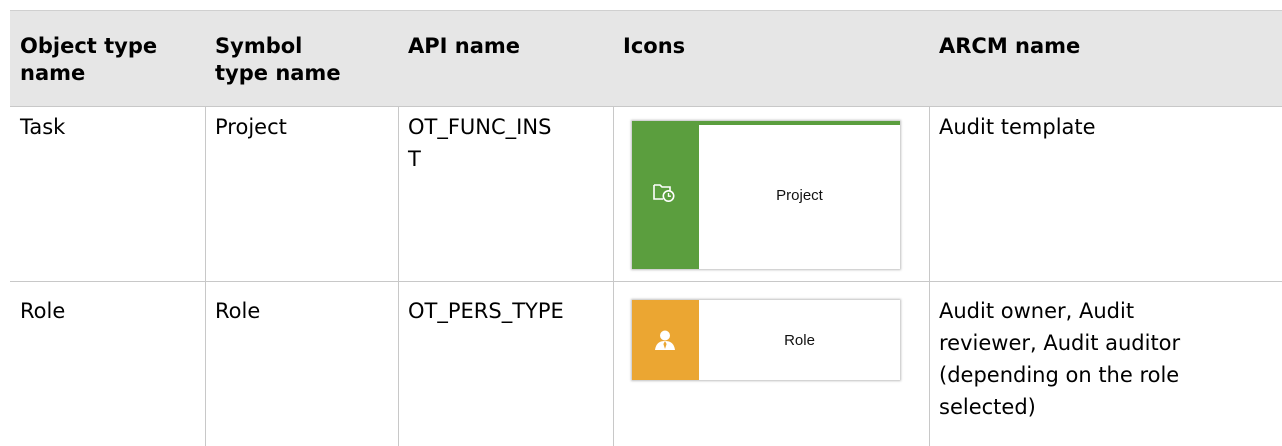 Image resolution: width=1282 pixels, height=446 pixels. What do you see at coordinates (766, 340) in the screenshot?
I see `role-symbol-card: Role` at bounding box center [766, 340].